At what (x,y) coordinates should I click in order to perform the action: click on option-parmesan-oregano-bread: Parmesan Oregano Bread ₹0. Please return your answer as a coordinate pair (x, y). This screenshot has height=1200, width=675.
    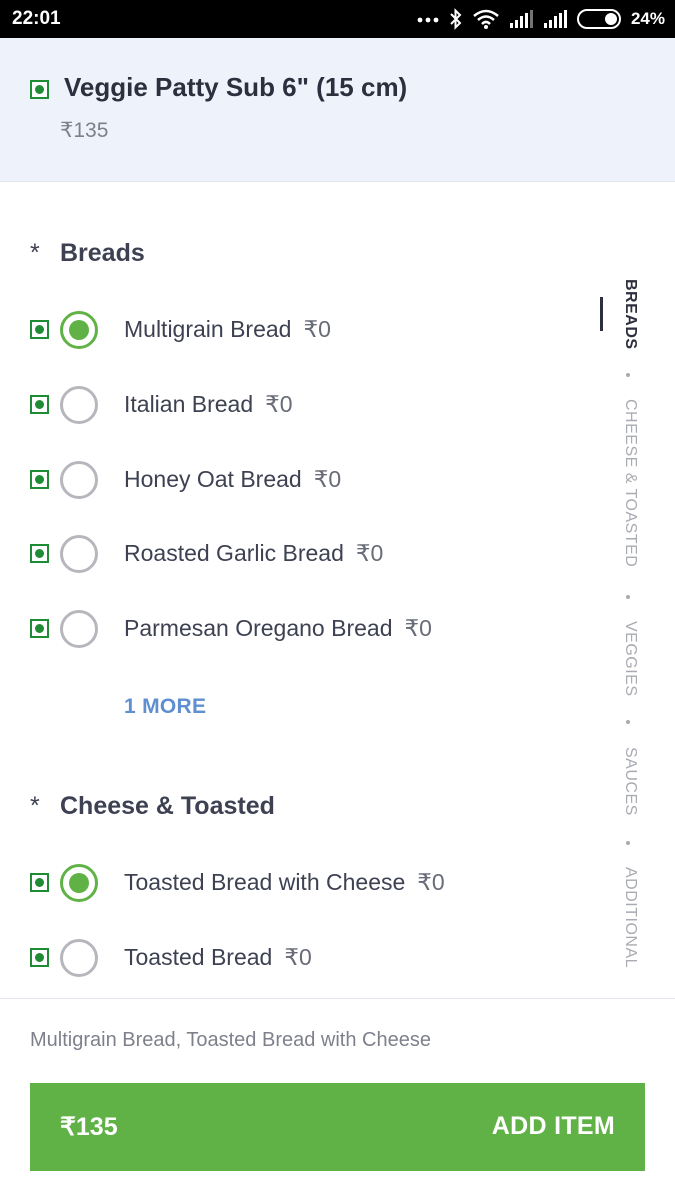
    Looking at the image, I should click on (295, 629).